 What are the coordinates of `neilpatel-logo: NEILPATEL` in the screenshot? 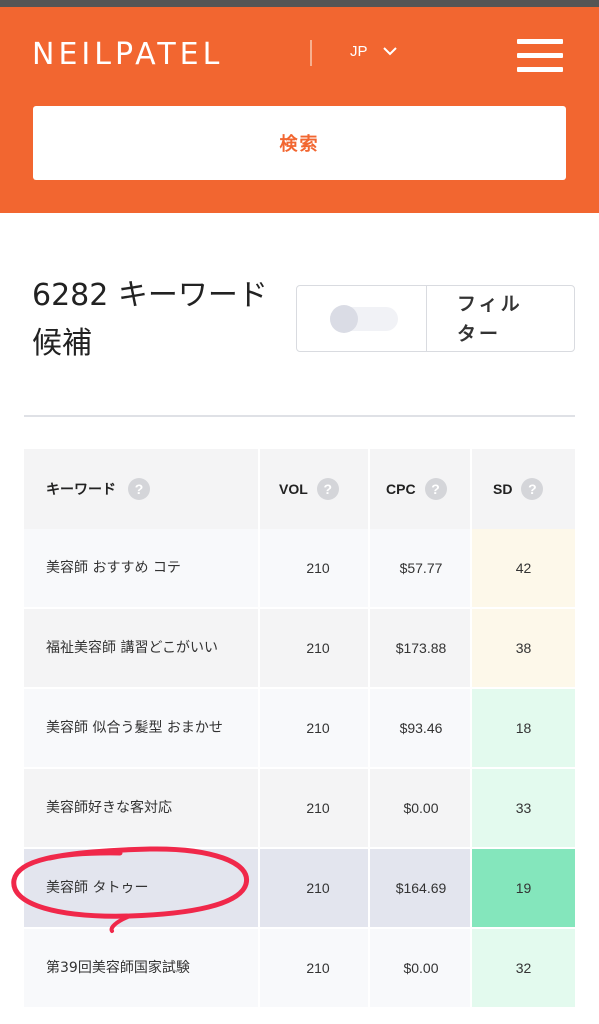 It's located at (127, 54).